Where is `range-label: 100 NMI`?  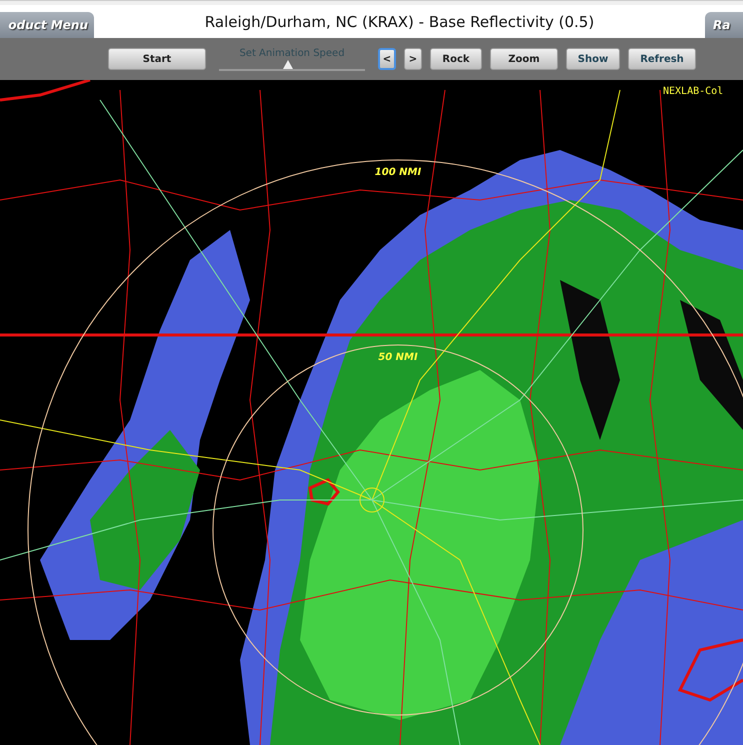
range-label: 100 NMI is located at coordinates (398, 172).